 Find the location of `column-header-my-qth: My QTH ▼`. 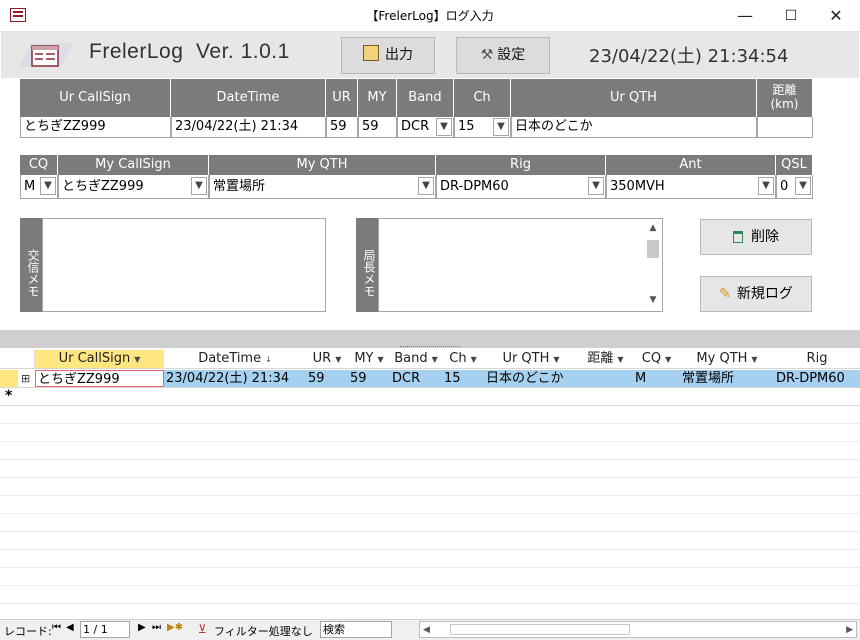

column-header-my-qth: My QTH ▼ is located at coordinates (727, 359).